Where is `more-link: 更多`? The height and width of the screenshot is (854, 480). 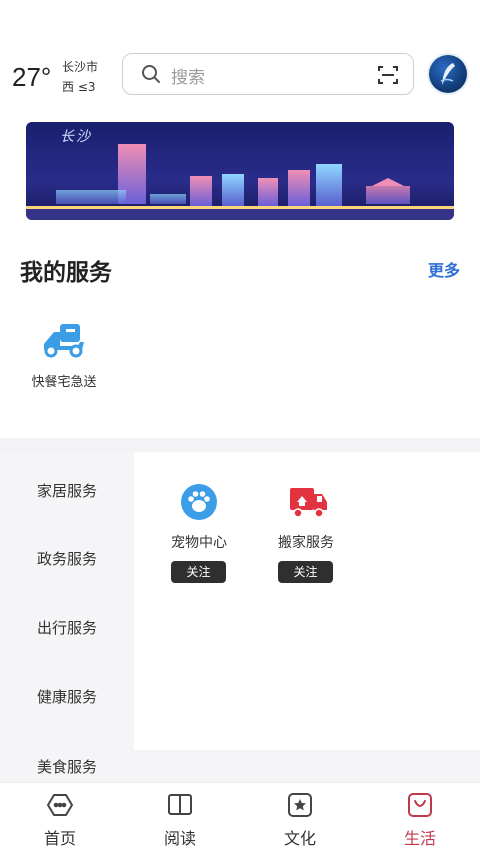
more-link: 更多 is located at coordinates (444, 269).